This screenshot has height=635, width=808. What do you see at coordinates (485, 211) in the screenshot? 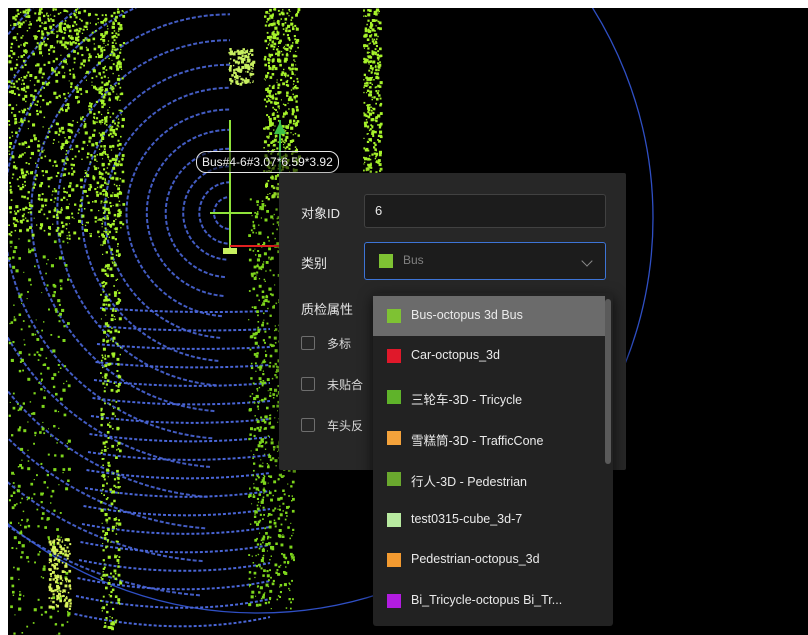
I see `object-id-input: 6` at bounding box center [485, 211].